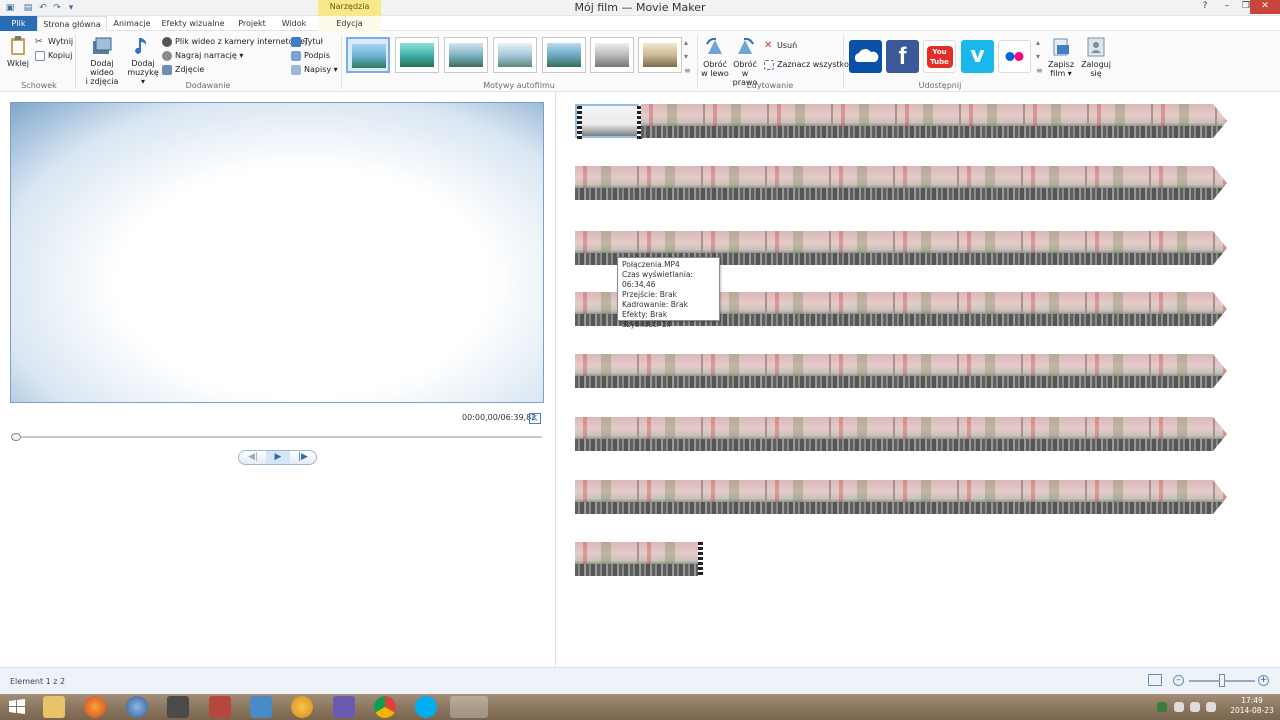  What do you see at coordinates (1040, 71) in the screenshot?
I see `share-more-icon: ≡` at bounding box center [1040, 71].